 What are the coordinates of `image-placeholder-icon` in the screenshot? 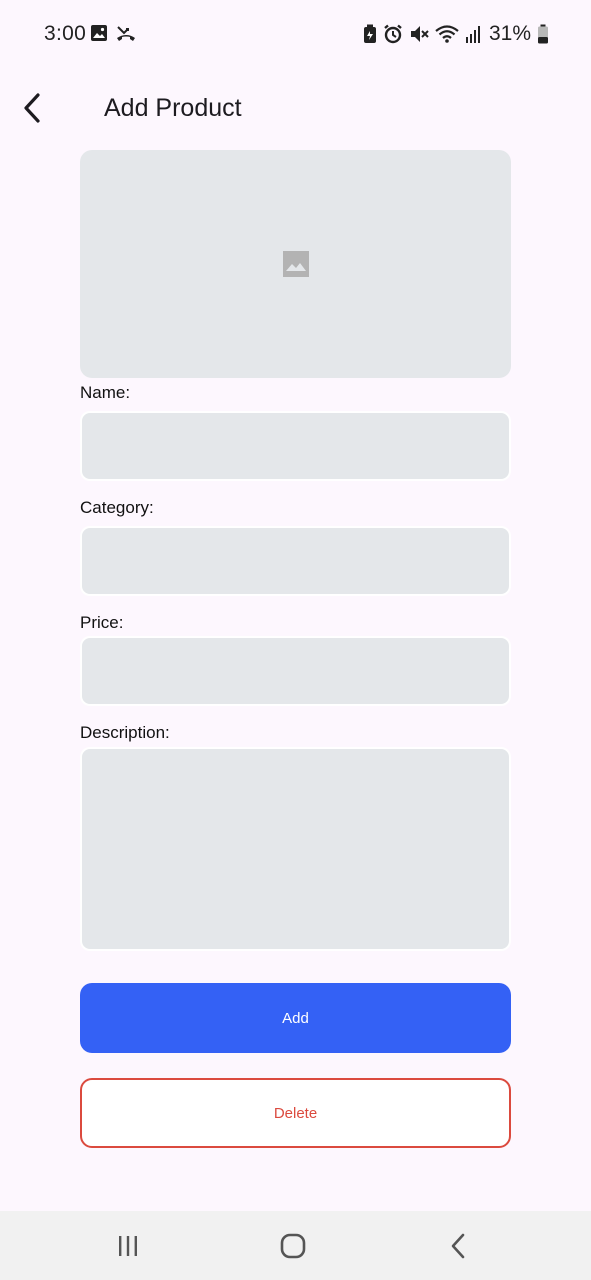 It's located at (296, 264).